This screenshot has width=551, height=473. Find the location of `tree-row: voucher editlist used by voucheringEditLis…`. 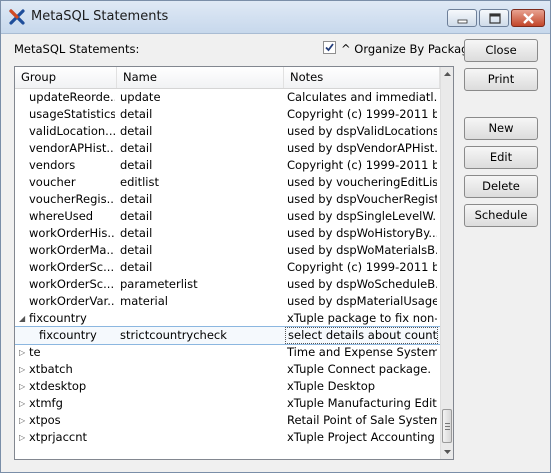

tree-row: voucher editlist used by voucheringEditLis… is located at coordinates (227, 182).